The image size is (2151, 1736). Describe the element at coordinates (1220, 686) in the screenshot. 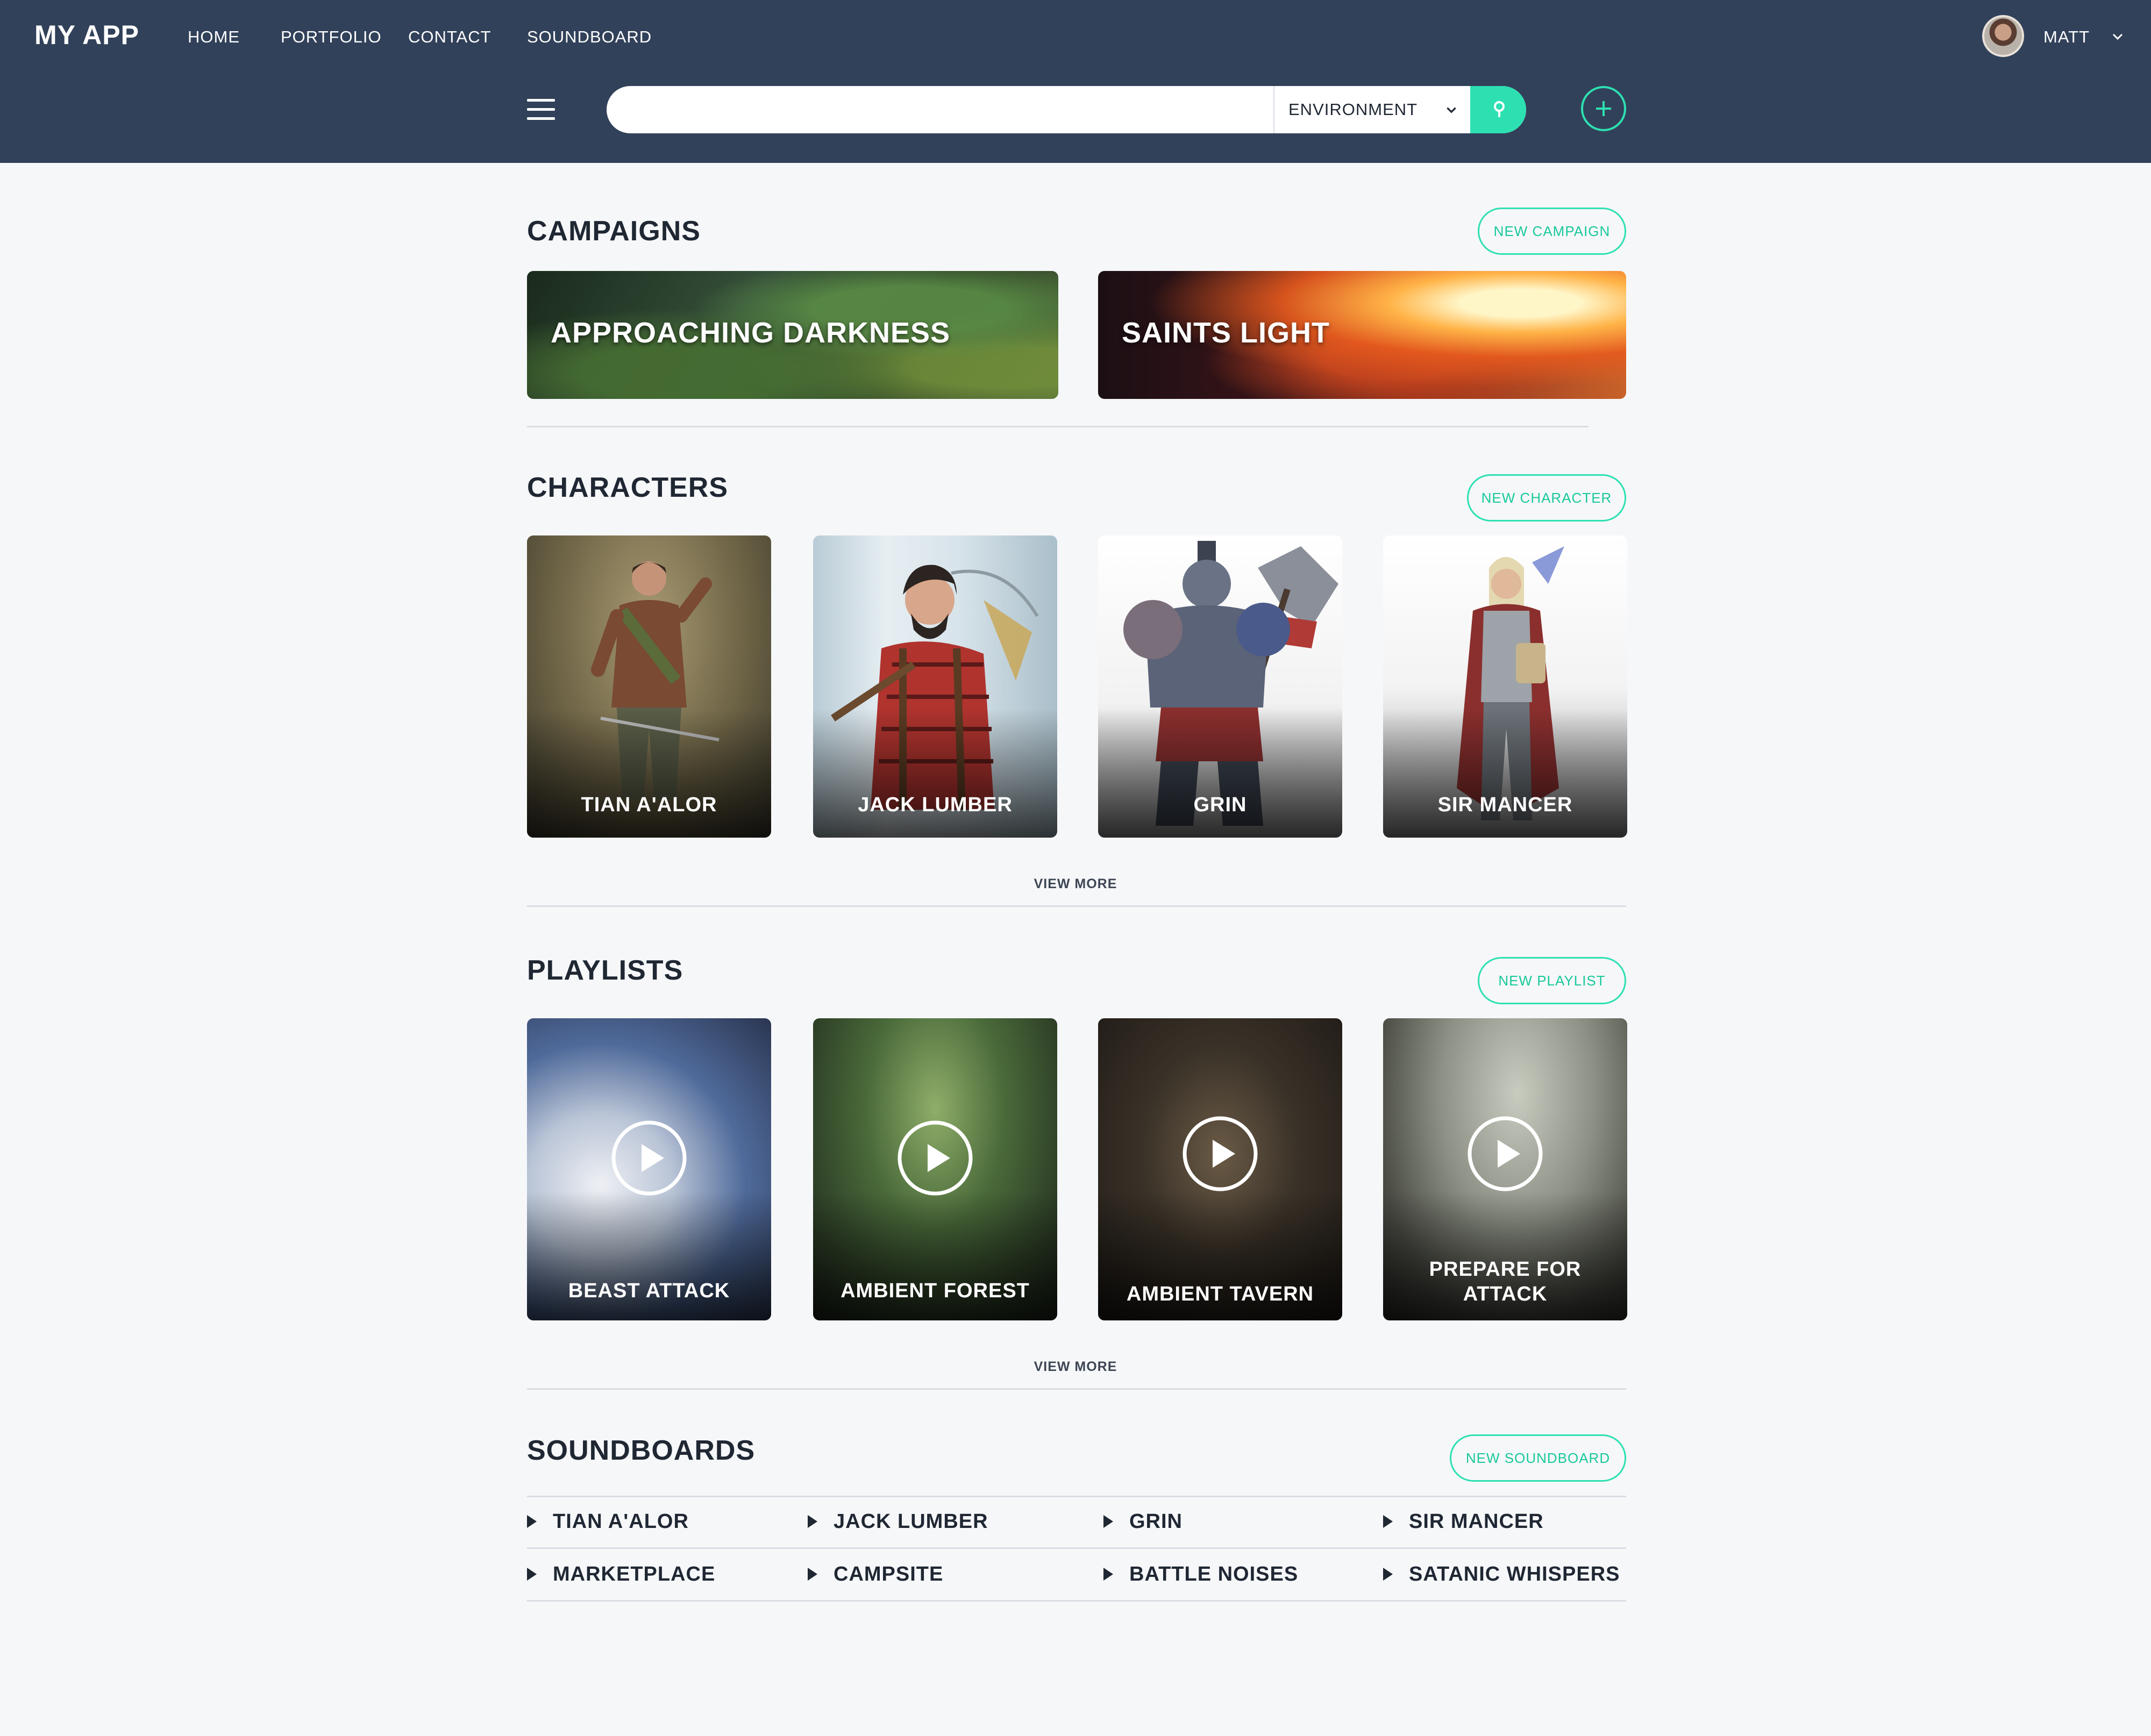

I see `character-card-grin: GRIN` at that location.